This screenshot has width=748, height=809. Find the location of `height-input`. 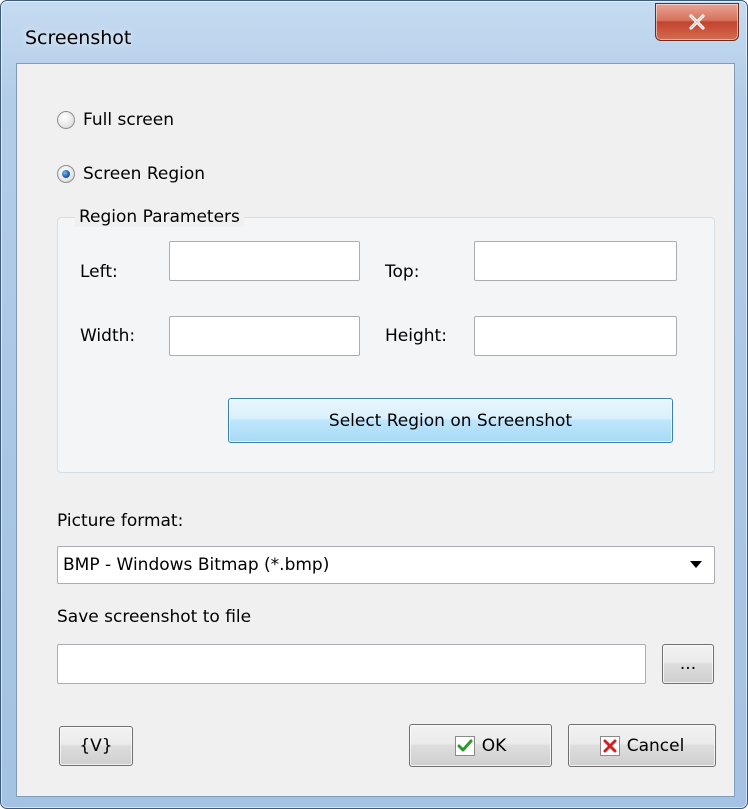

height-input is located at coordinates (575, 336).